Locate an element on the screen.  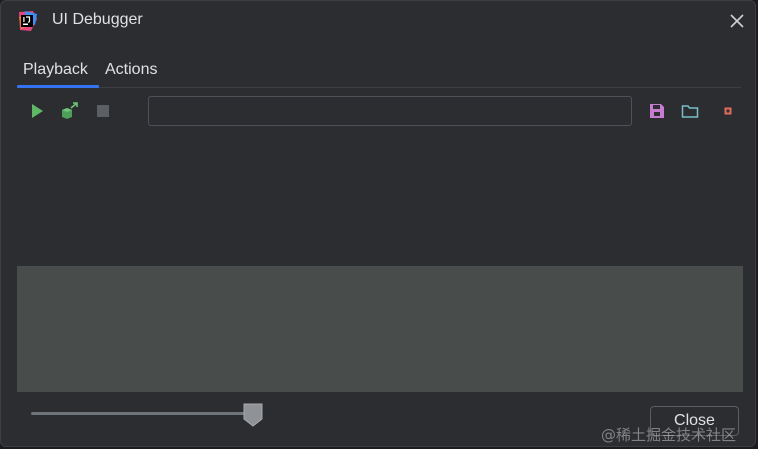
clear-icon is located at coordinates (728, 111).